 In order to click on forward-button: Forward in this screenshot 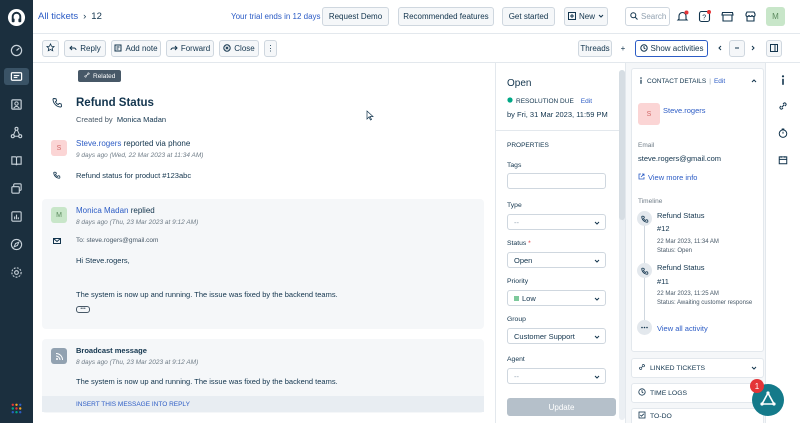, I will do `click(190, 48)`.